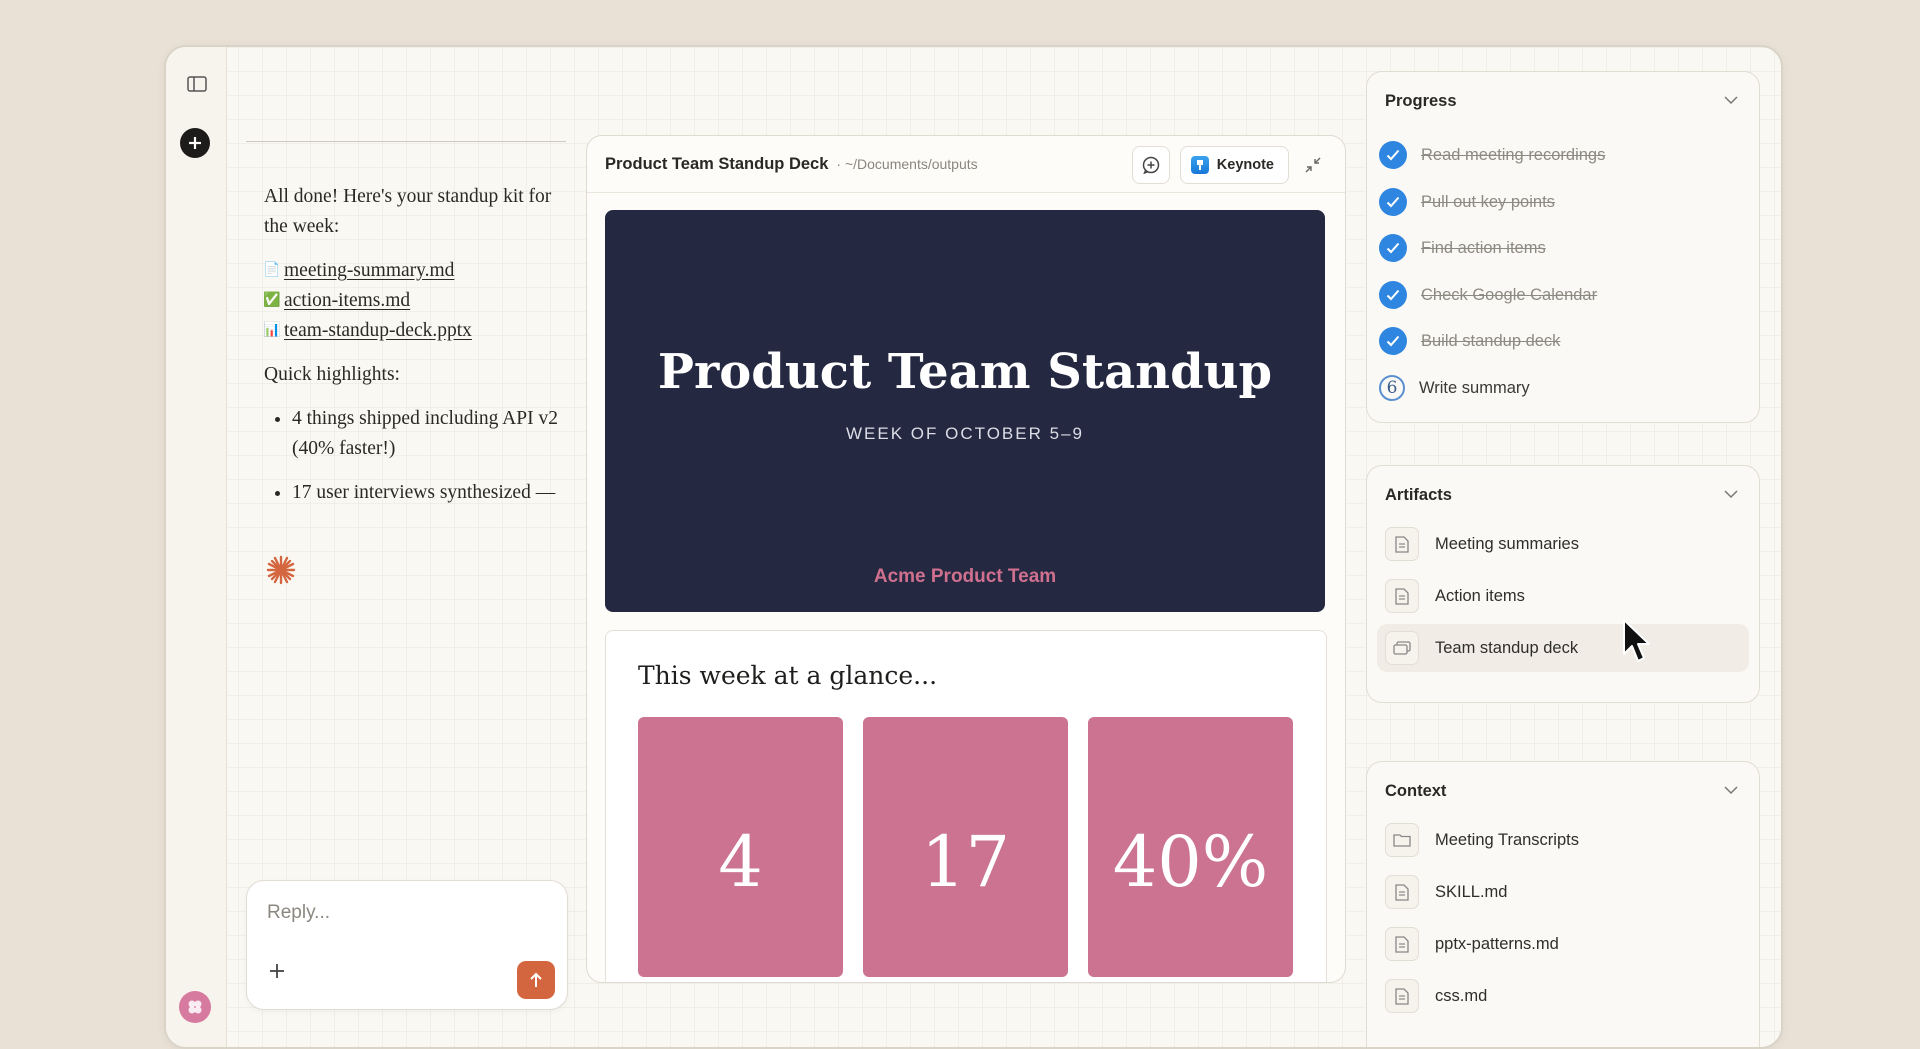  Describe the element at coordinates (1245, 165) in the screenshot. I see `keynote-label: Keynote` at that location.